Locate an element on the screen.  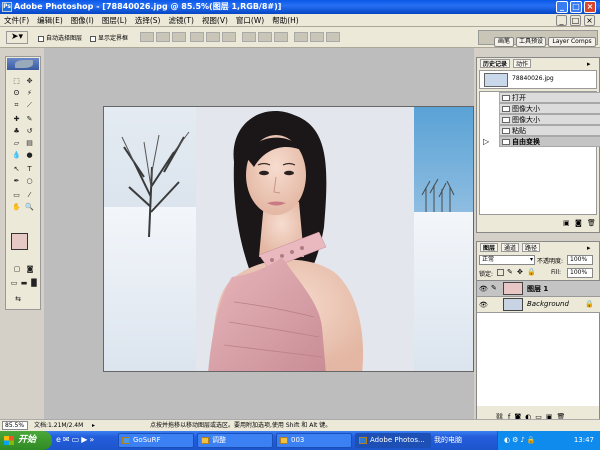
eyedropper-tool-icon: ⁄ is located at coordinates (29, 195).